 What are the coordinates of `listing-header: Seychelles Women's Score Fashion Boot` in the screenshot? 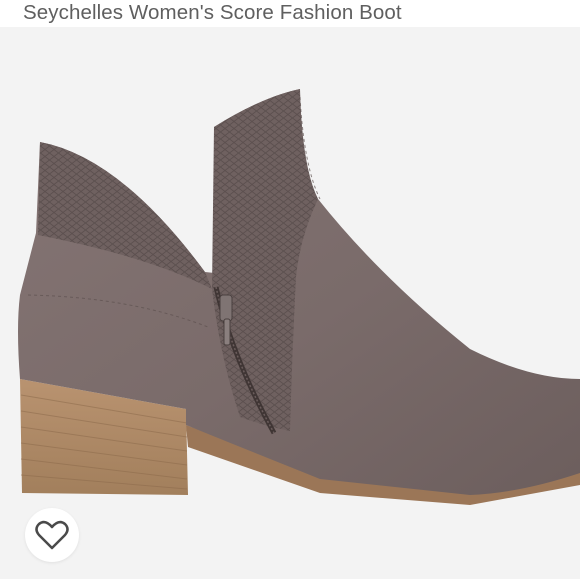 It's located at (290, 13).